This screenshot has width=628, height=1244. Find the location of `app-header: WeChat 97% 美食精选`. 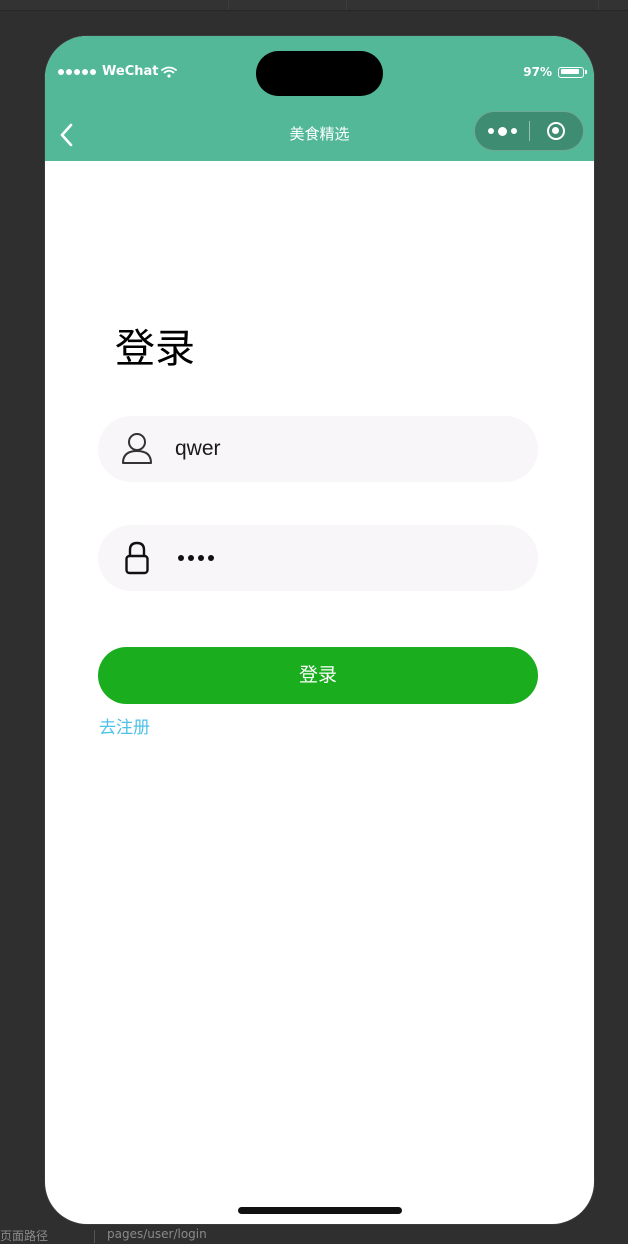

app-header: WeChat 97% 美食精选 is located at coordinates (319, 98).